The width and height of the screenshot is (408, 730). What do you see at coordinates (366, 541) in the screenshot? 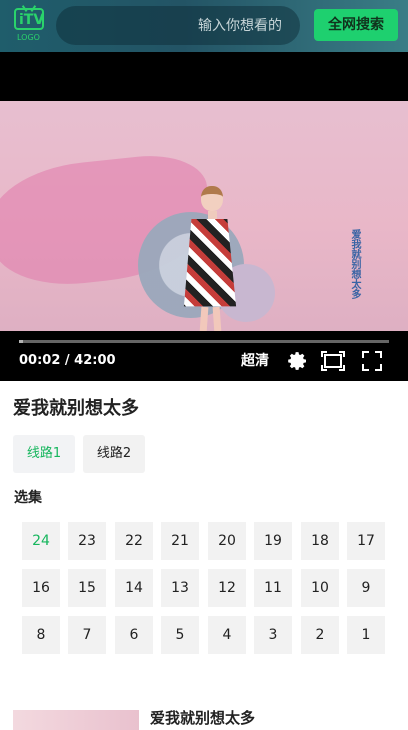
I see `episode-item: 17` at bounding box center [366, 541].